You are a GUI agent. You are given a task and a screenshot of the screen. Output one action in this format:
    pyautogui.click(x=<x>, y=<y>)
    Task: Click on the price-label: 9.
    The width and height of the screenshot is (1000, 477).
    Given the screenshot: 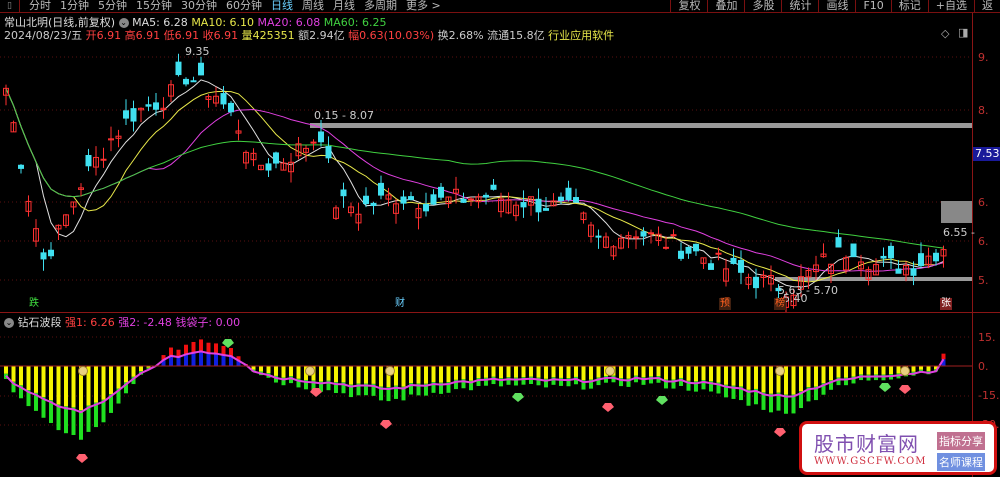 What is the action you would take?
    pyautogui.click(x=983, y=57)
    